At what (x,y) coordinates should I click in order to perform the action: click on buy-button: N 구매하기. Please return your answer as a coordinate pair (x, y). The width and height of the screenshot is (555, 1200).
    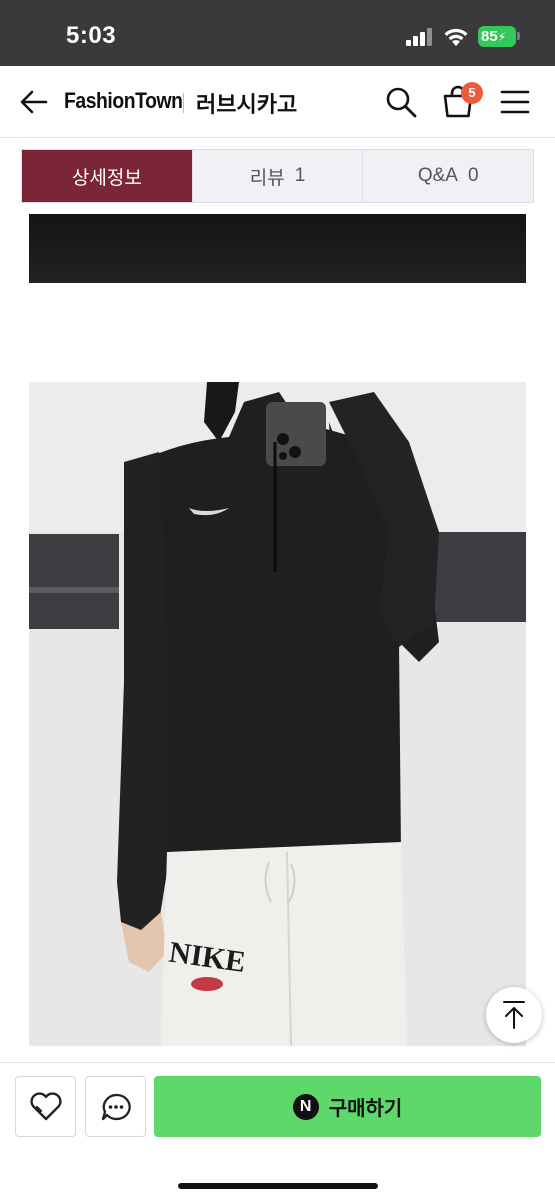
    Looking at the image, I should click on (347, 1106).